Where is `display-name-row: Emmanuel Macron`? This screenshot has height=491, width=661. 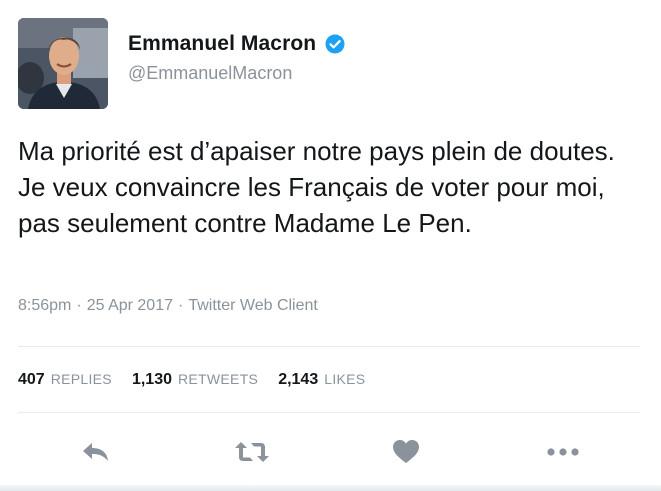 display-name-row: Emmanuel Macron is located at coordinates (236, 44).